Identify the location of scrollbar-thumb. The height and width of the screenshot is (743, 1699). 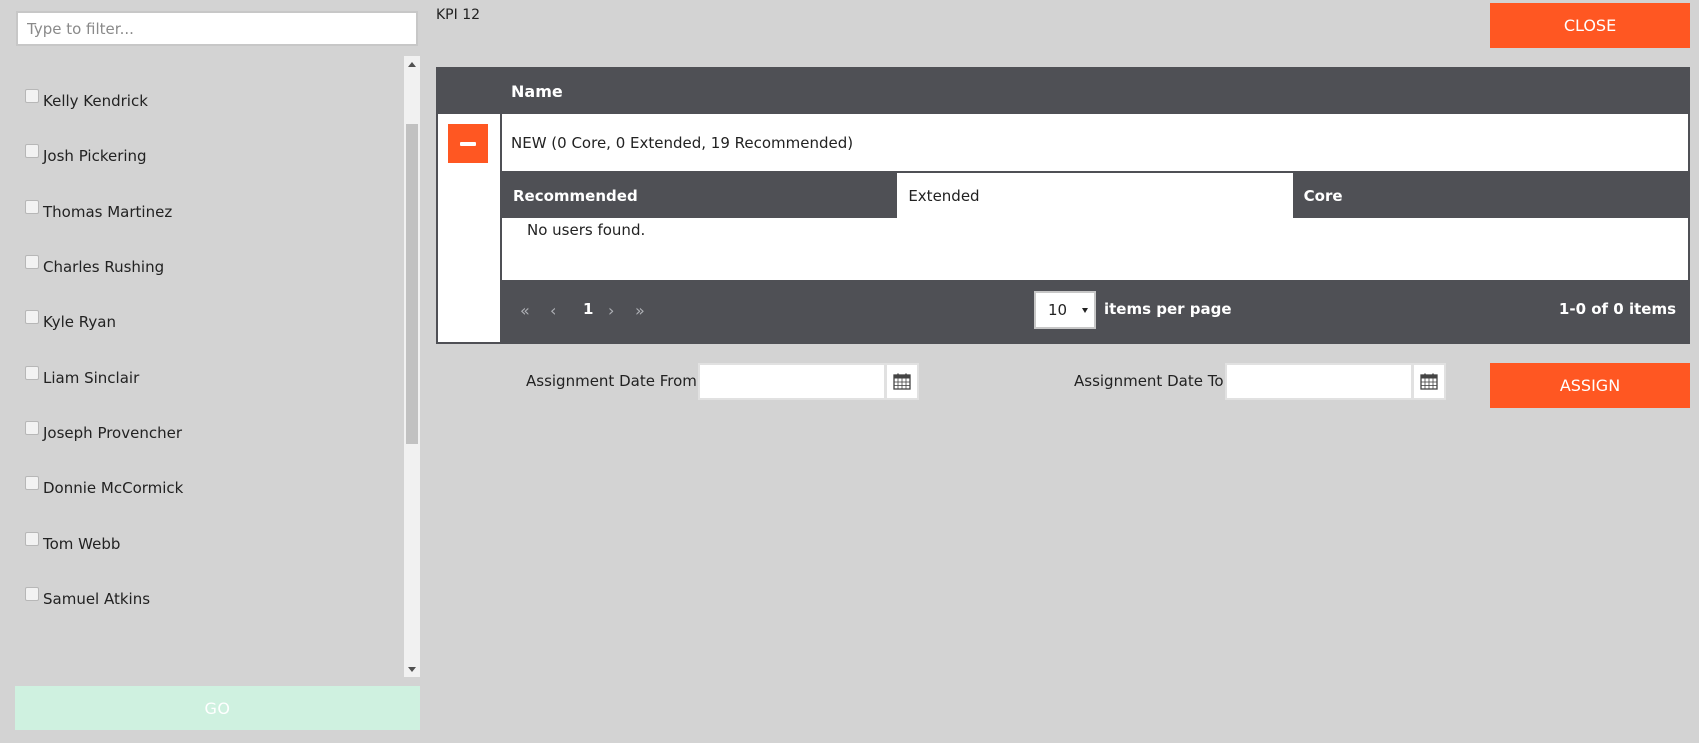
(412, 284).